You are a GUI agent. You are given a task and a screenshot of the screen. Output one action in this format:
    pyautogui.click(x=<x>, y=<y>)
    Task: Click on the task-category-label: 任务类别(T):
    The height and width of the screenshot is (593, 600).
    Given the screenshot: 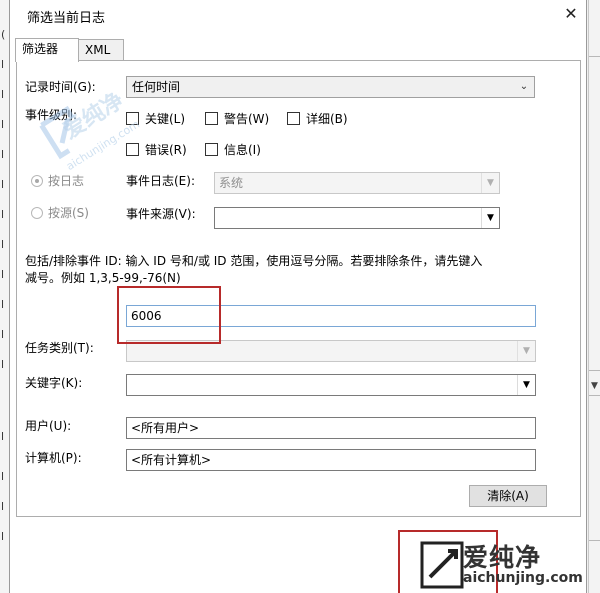 What is the action you would take?
    pyautogui.click(x=59, y=348)
    